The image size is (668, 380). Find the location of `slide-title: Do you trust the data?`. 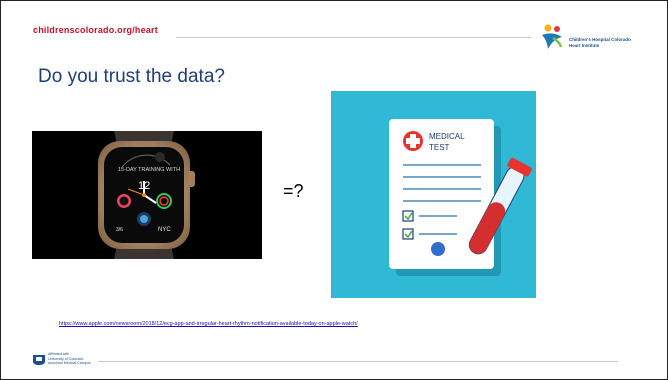

slide-title: Do you trust the data? is located at coordinates (131, 76).